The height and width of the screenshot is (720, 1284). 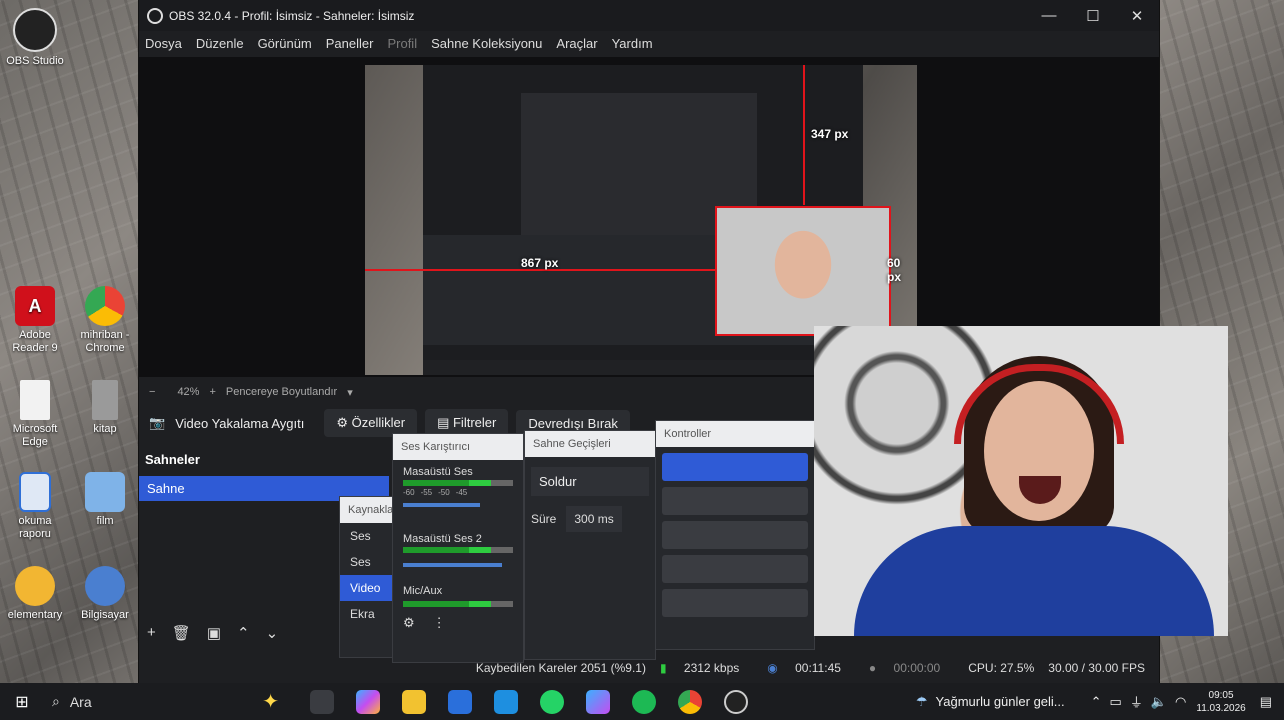 I want to click on record-time-value: 00:00:00, so click(x=917, y=668).